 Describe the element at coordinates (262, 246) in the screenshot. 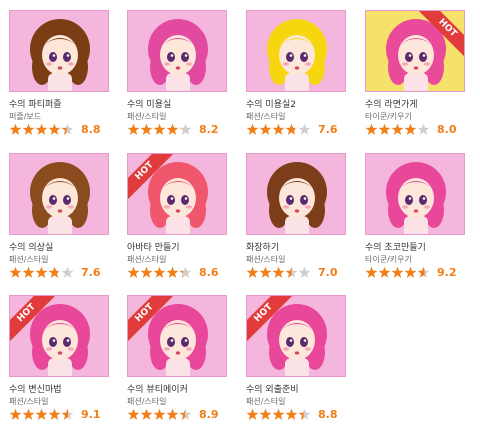

I see `game-title: 화장하기` at that location.